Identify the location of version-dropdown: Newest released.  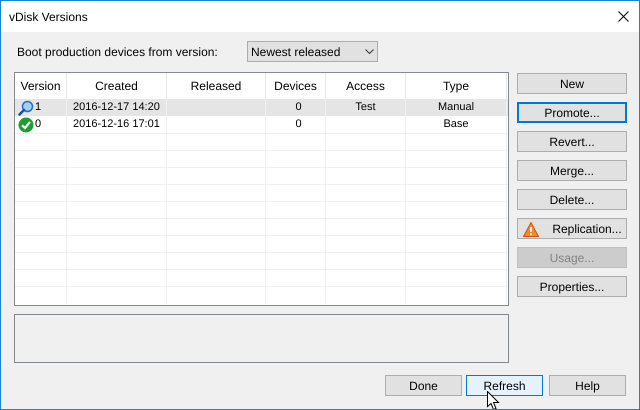
(312, 51).